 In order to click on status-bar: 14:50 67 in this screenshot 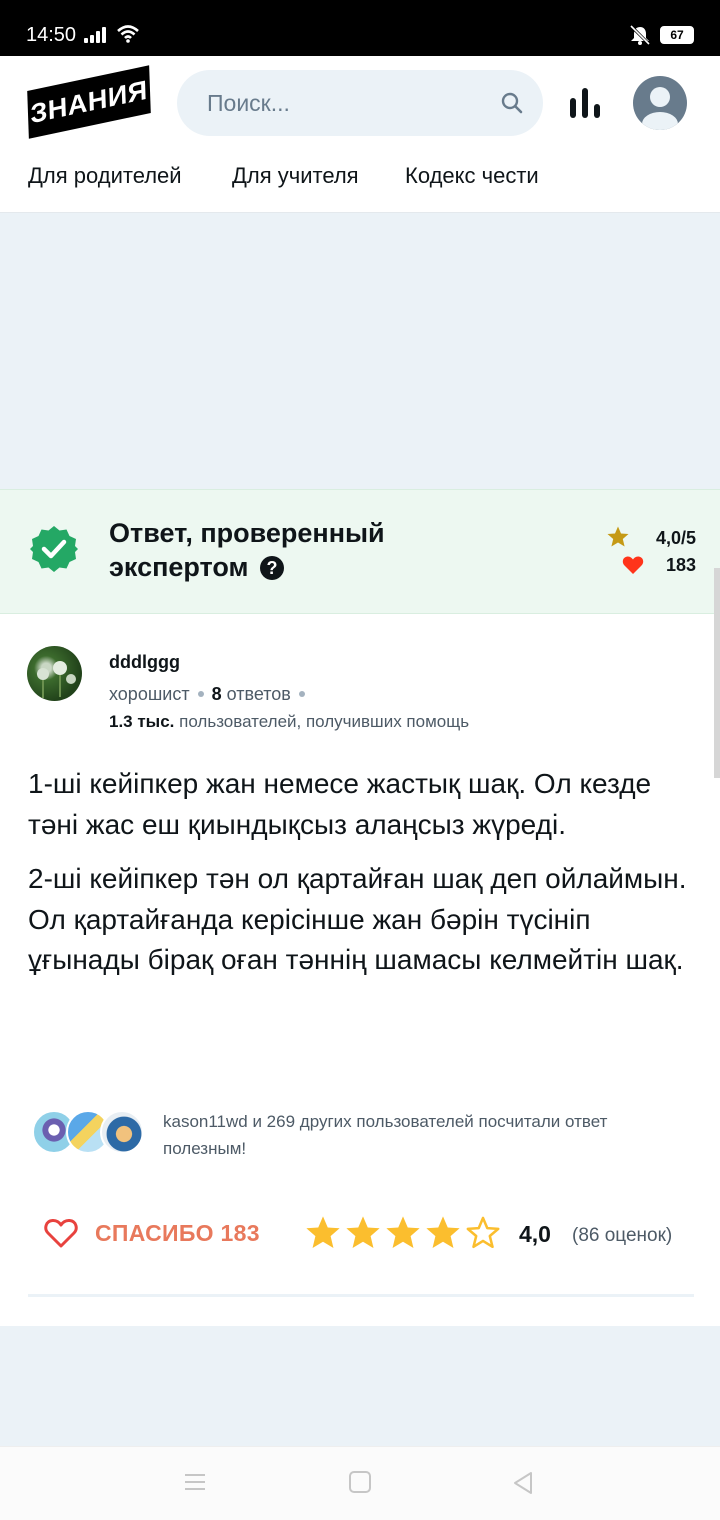, I will do `click(360, 28)`.